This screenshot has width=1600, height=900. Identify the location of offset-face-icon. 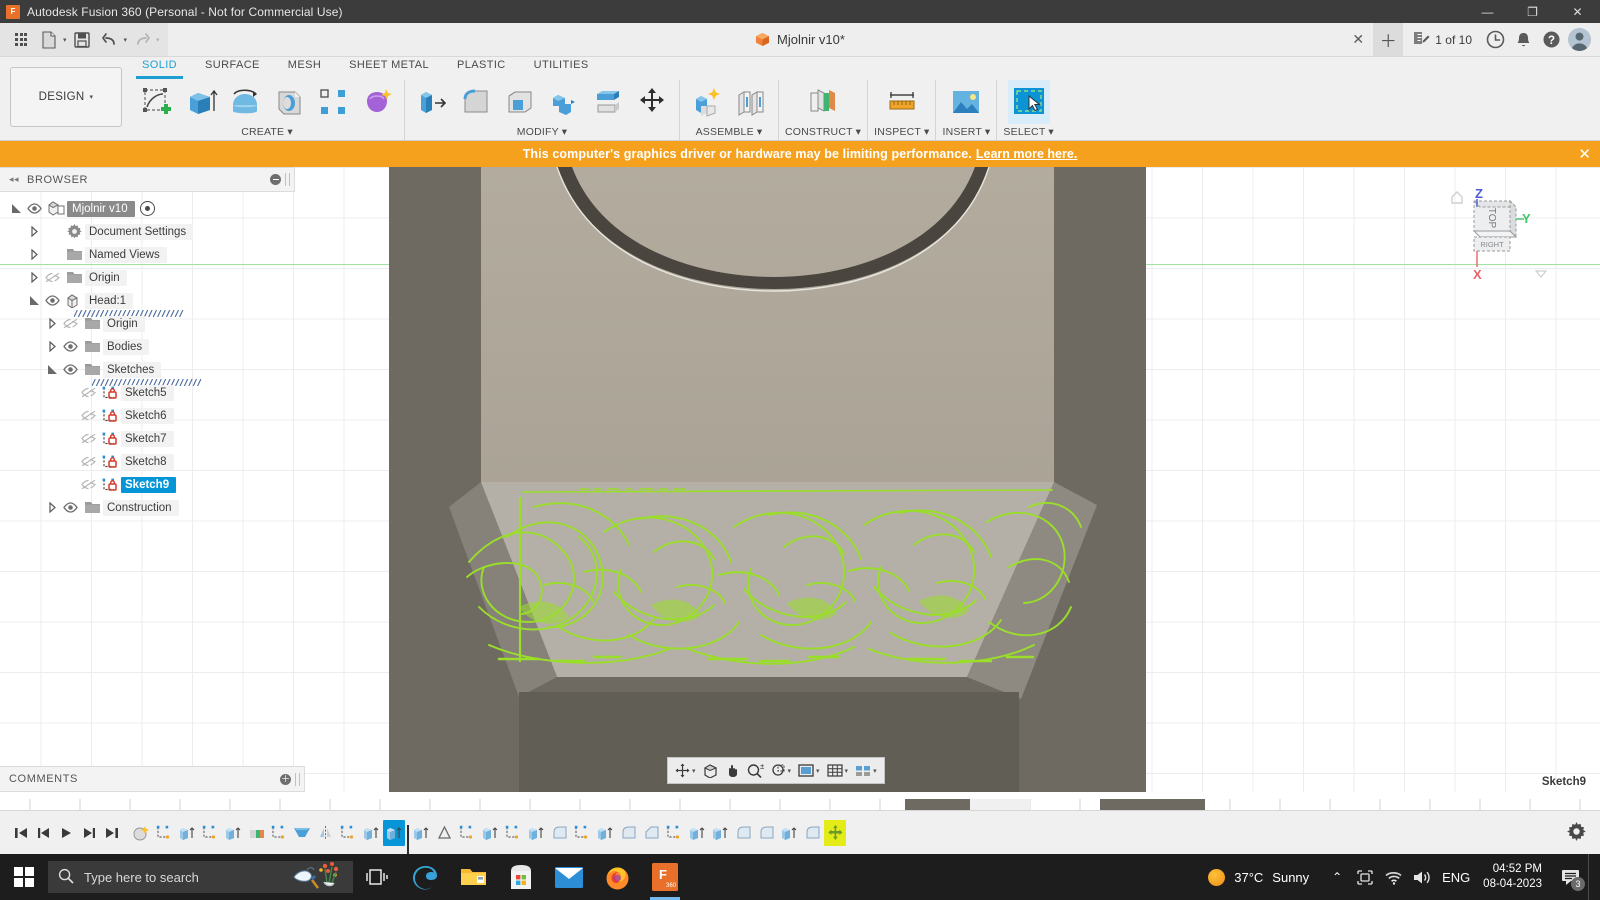
(608, 102).